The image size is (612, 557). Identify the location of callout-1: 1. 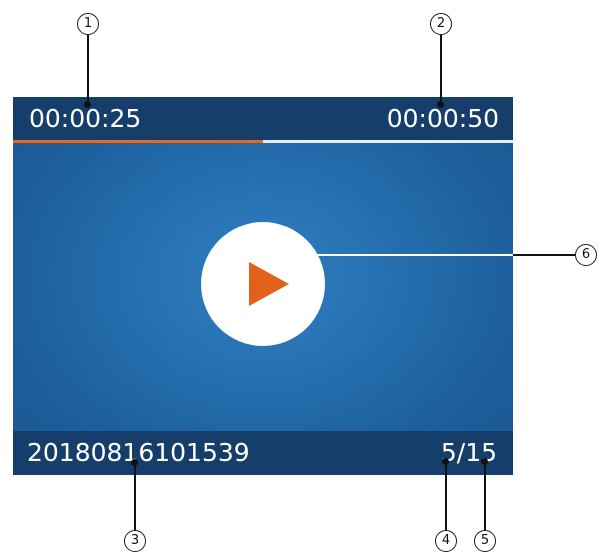
(88, 24).